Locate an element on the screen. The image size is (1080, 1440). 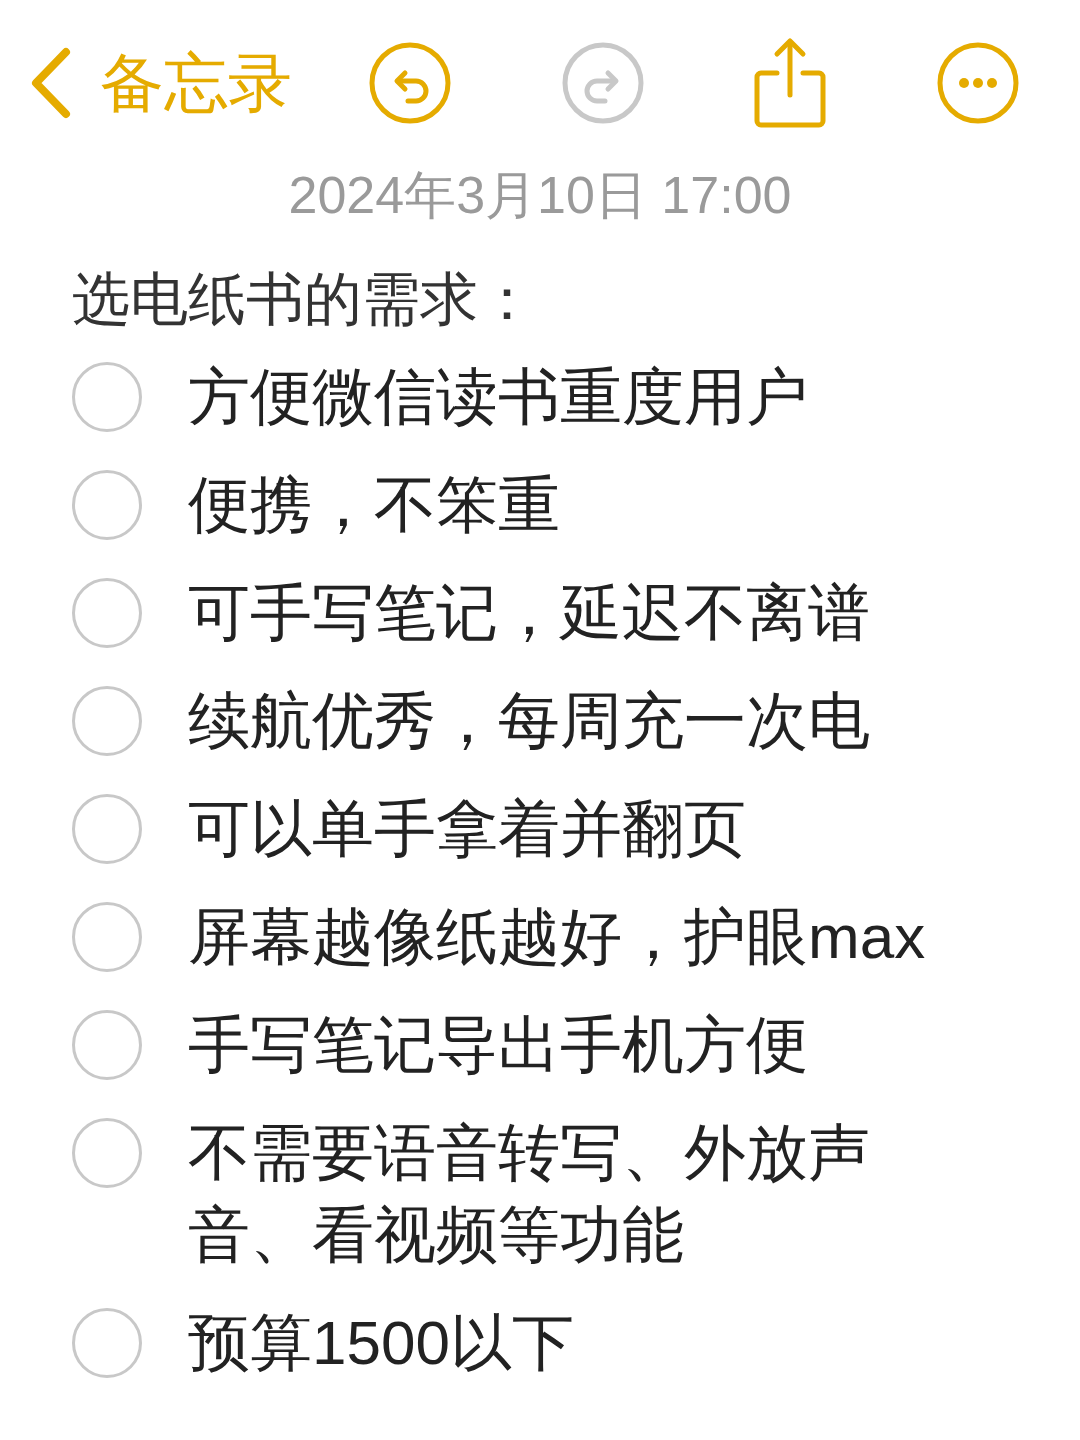
checklist-item-text: 预算1500以下 is located at coordinates (381, 1343).